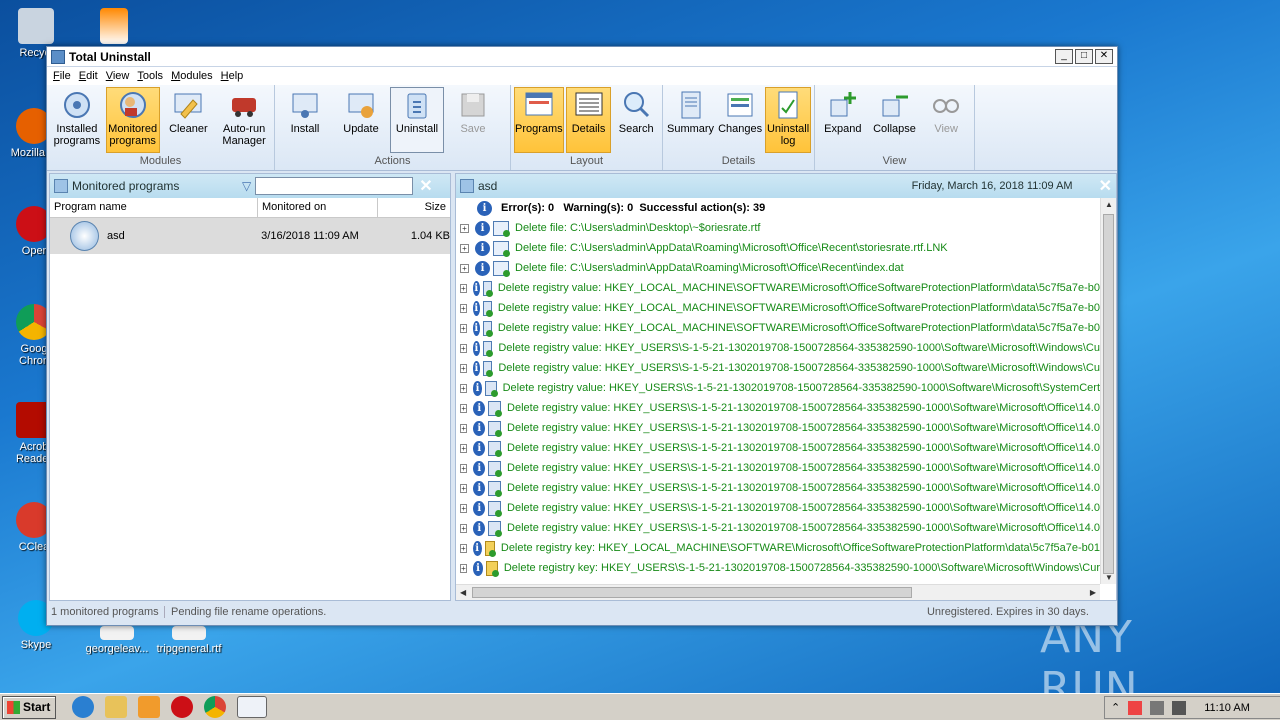 The width and height of the screenshot is (1280, 720). I want to click on filter-icon: ▽, so click(246, 186).